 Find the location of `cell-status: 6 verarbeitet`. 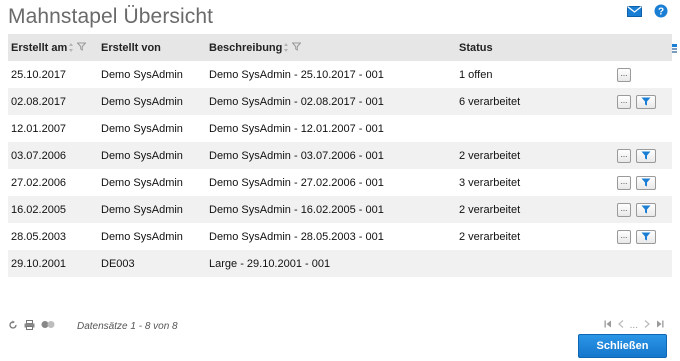

cell-status: 6 verarbeitet is located at coordinates (490, 101).